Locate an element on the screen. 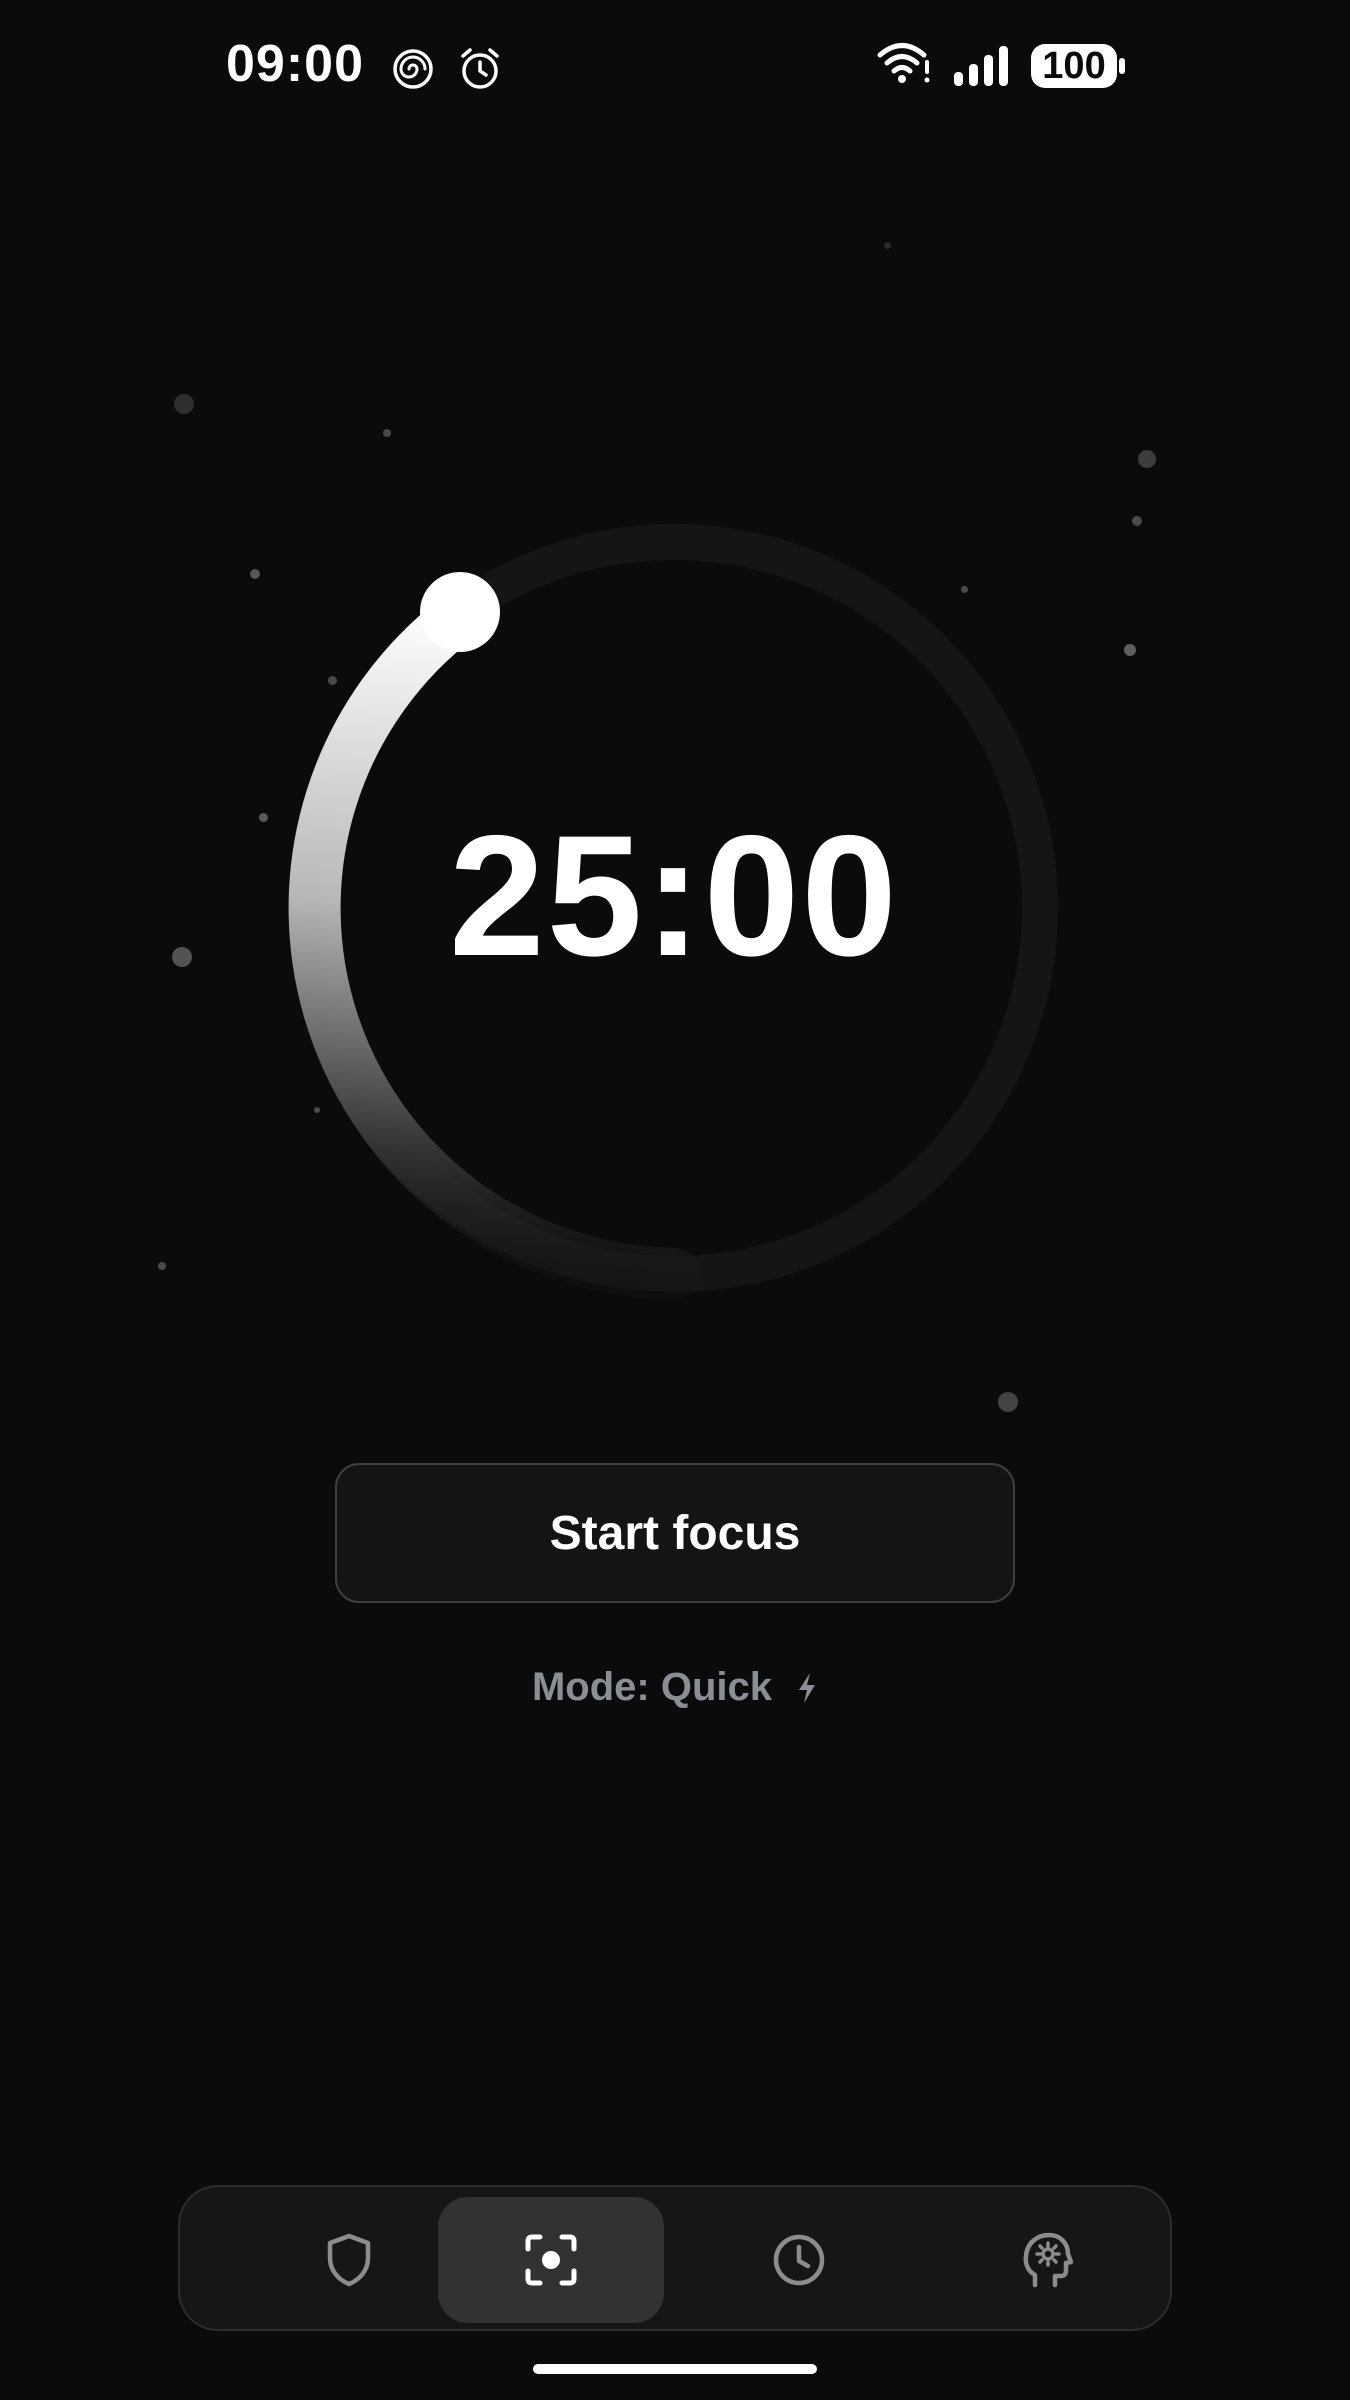  nav-item-mind is located at coordinates (1047, 2260).